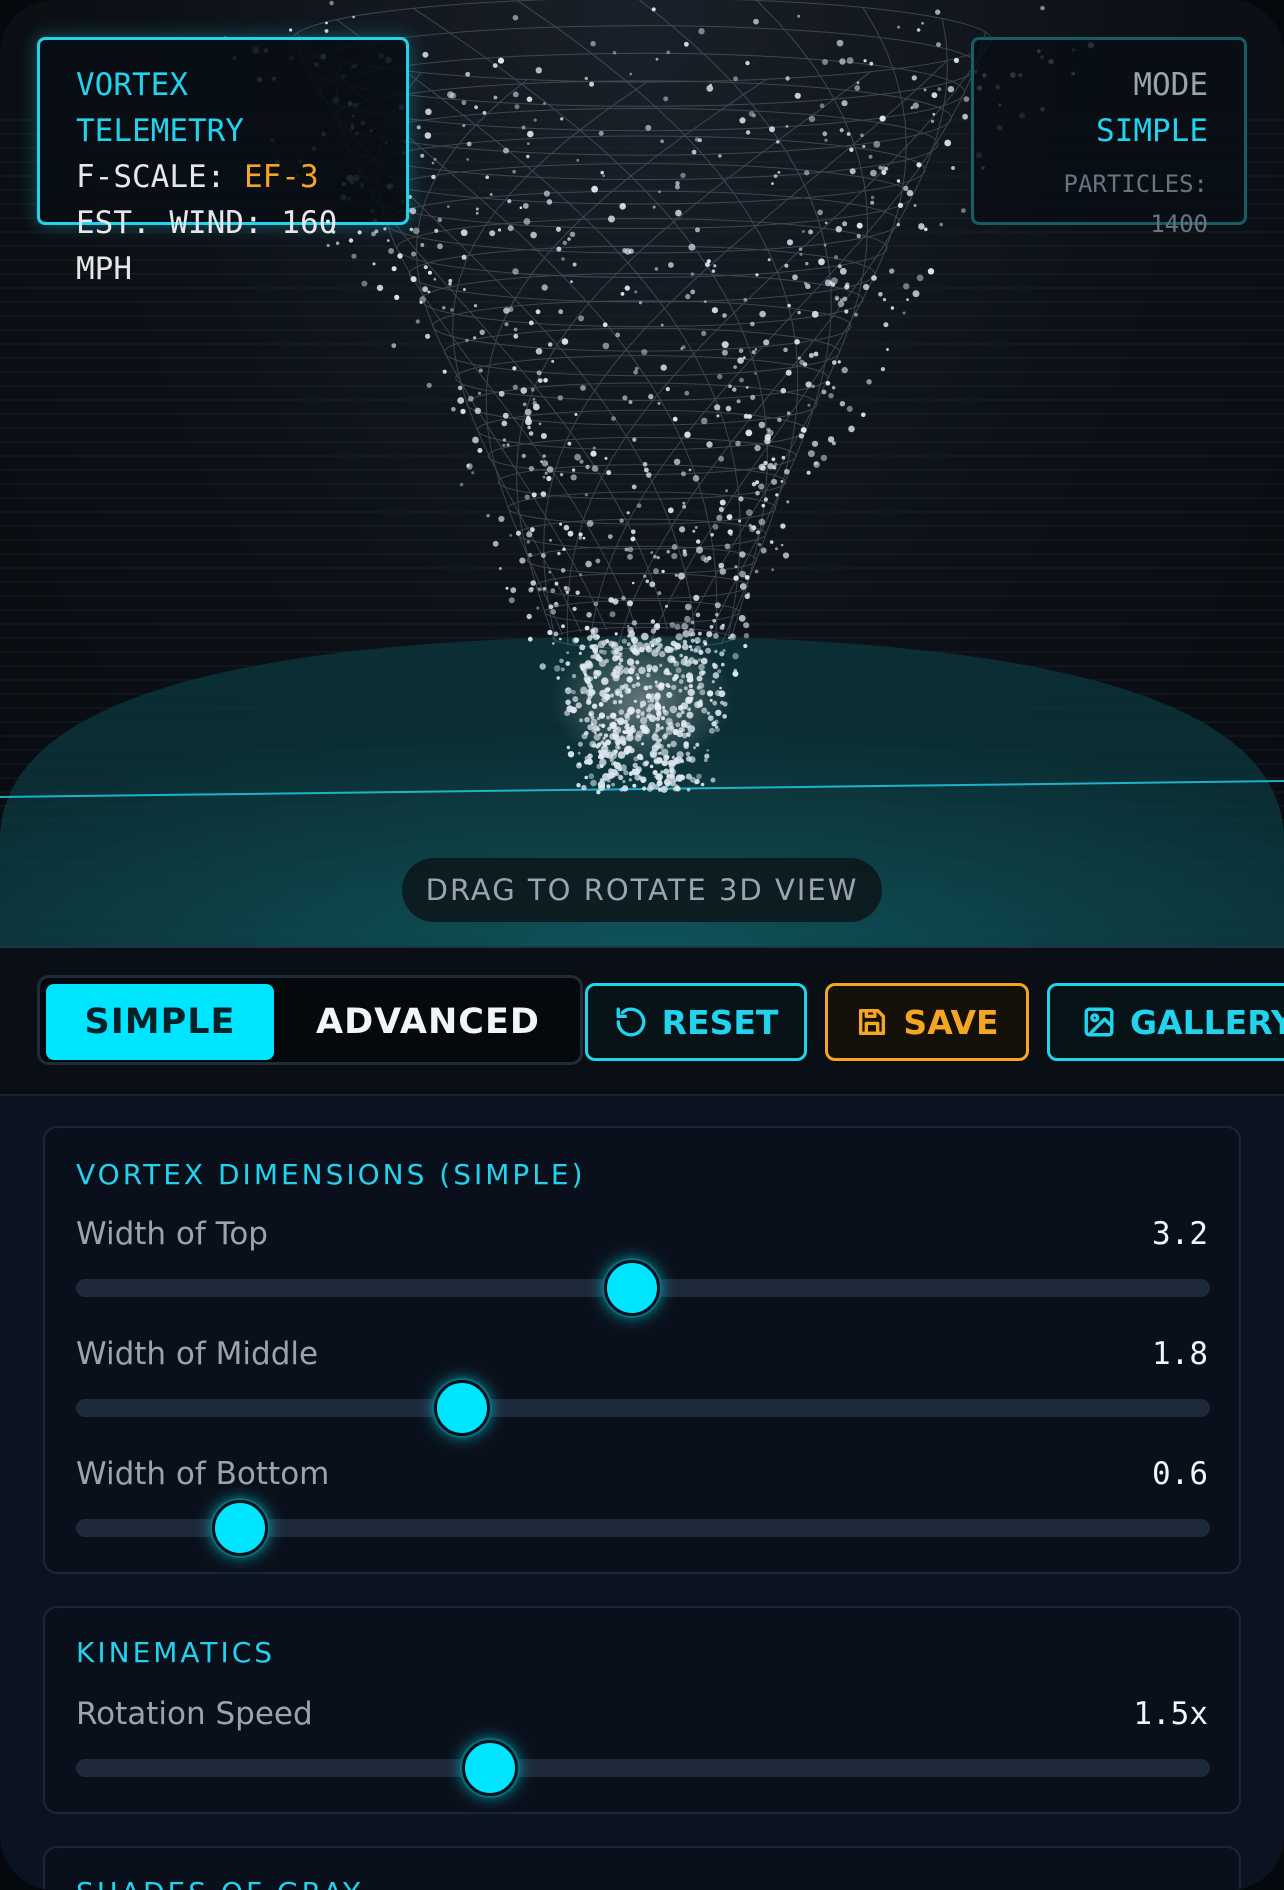  What do you see at coordinates (172, 1234) in the screenshot?
I see `slider-label-top-width: Width of Top` at bounding box center [172, 1234].